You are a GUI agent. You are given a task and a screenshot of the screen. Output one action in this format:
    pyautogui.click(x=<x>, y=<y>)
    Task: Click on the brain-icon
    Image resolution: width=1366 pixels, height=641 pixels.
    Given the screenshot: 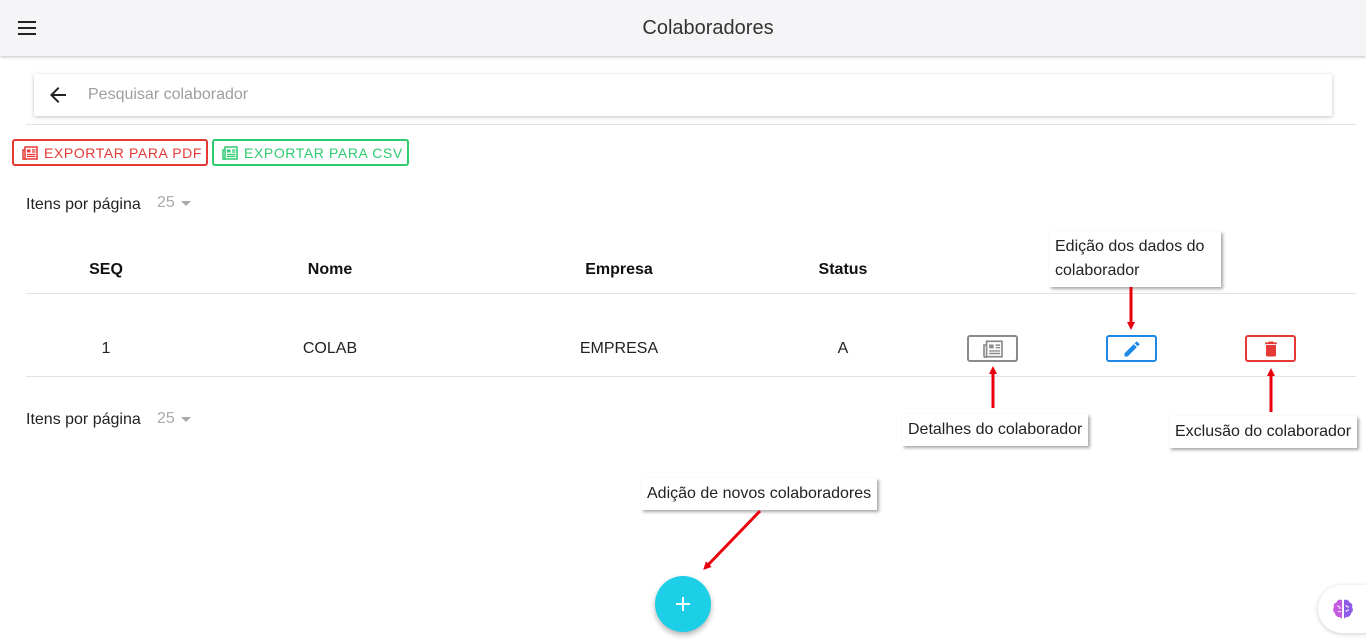 What is the action you would take?
    pyautogui.click(x=1343, y=609)
    